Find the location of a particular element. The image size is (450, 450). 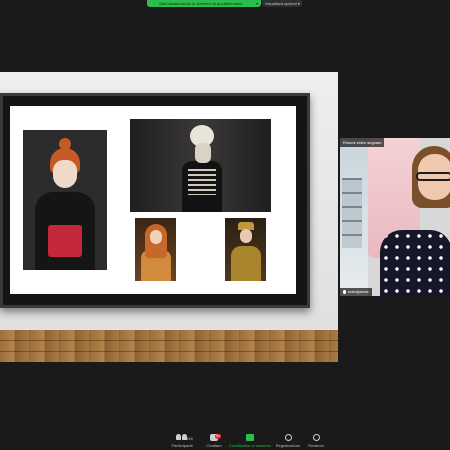

view-options-menu: Visualizza opzioni ▾ is located at coordinates (282, 3).